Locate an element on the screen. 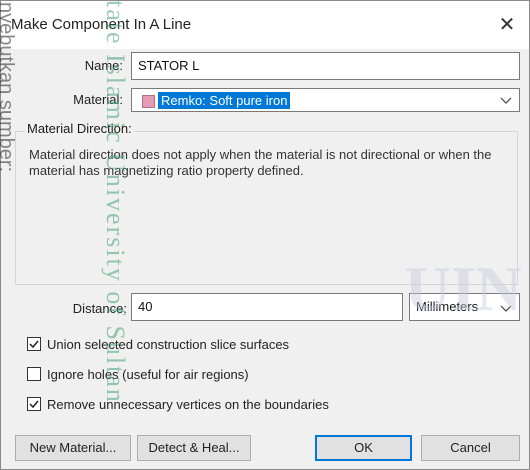 The image size is (530, 470). distance-input: 40 is located at coordinates (267, 307).